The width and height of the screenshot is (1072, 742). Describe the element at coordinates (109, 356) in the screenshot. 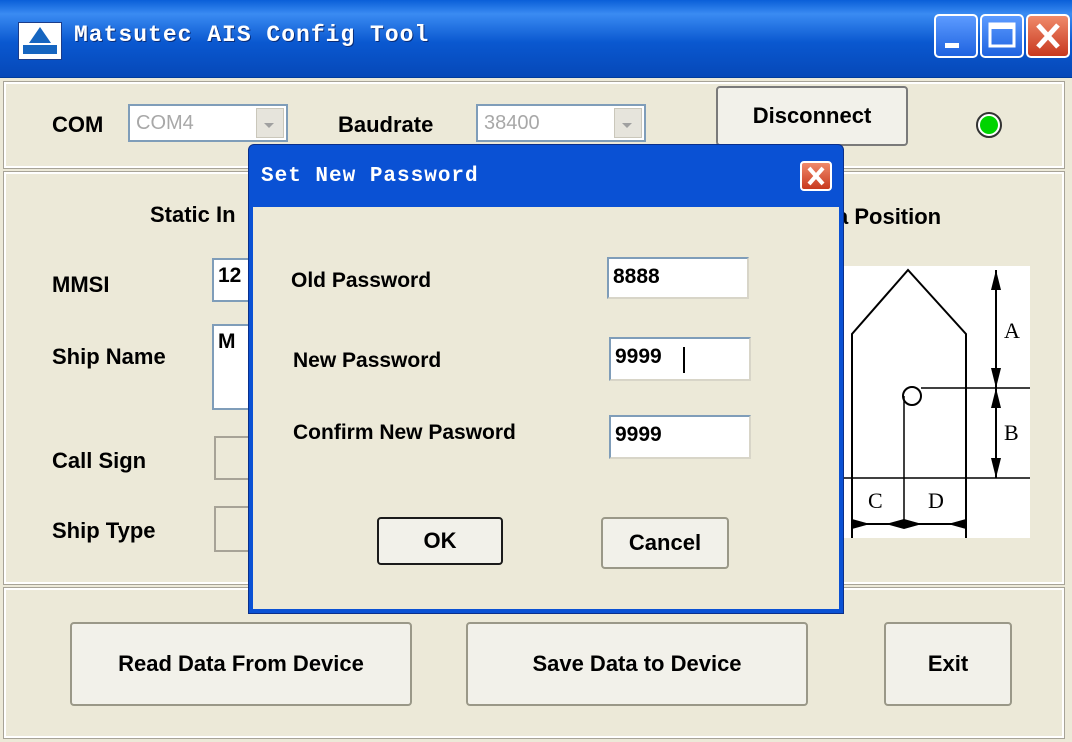

I see `ship-name-label: Ship Name` at that location.